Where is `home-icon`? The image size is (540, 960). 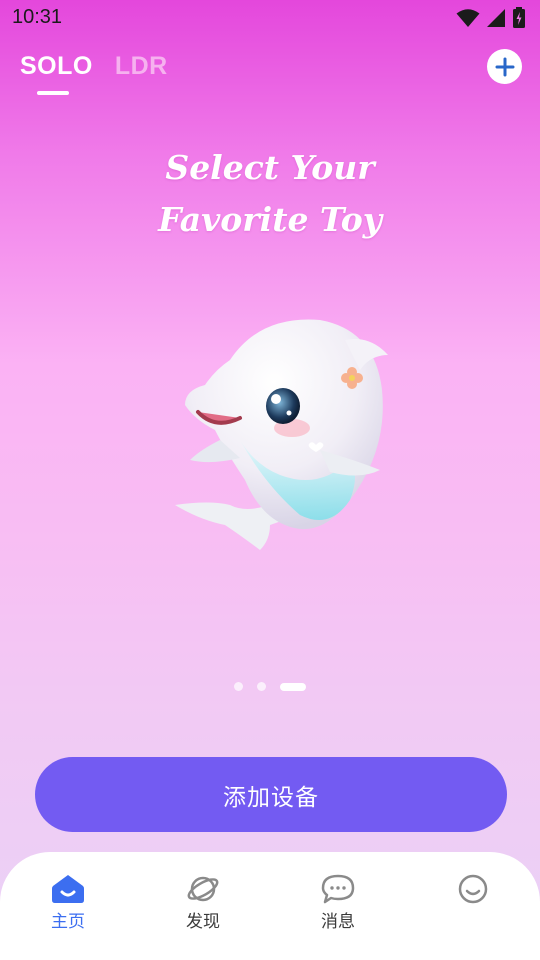 home-icon is located at coordinates (68, 889).